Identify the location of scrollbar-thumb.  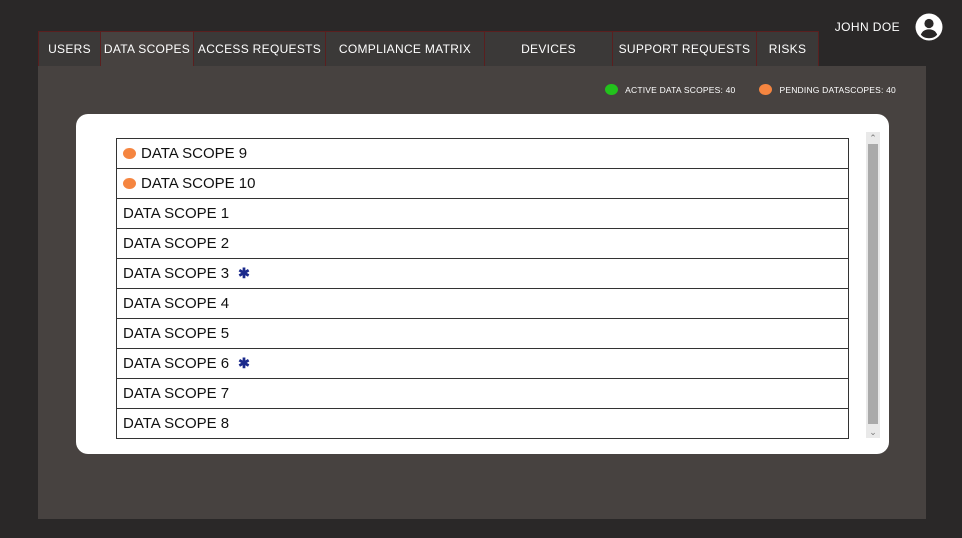
(873, 284).